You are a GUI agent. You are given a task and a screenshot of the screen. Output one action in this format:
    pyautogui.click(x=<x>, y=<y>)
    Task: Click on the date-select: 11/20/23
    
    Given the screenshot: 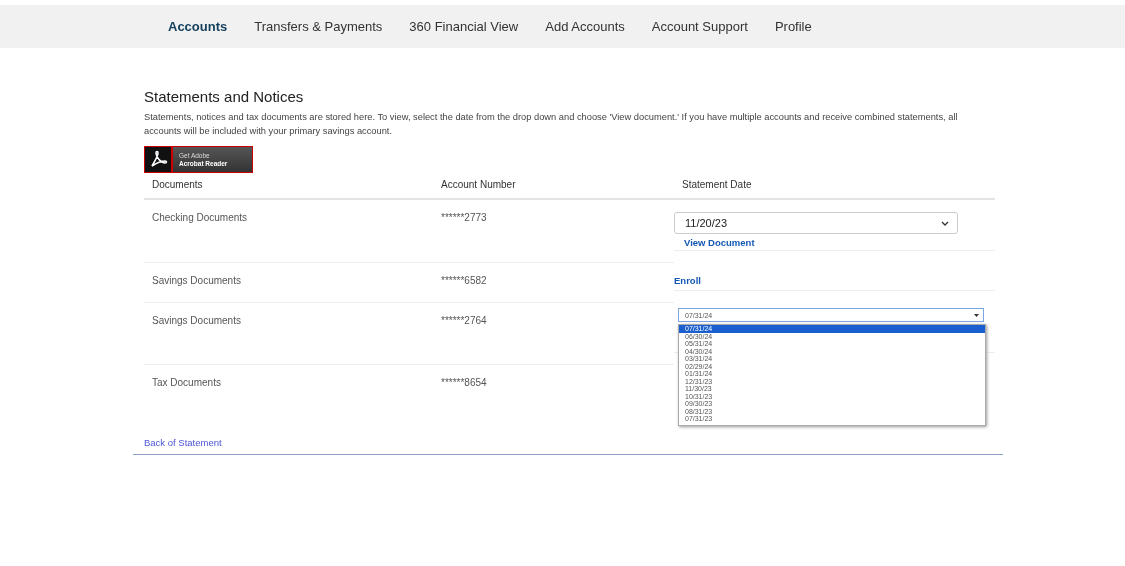 What is the action you would take?
    pyautogui.click(x=816, y=223)
    